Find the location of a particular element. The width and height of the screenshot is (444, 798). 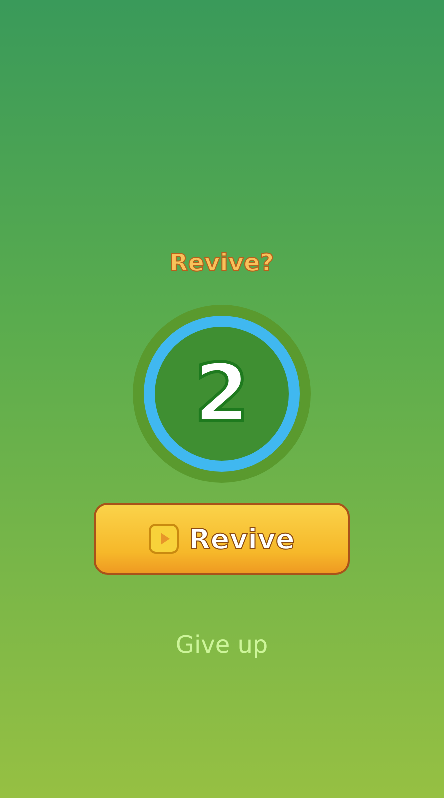

countdown-number: 2 is located at coordinates (222, 394).